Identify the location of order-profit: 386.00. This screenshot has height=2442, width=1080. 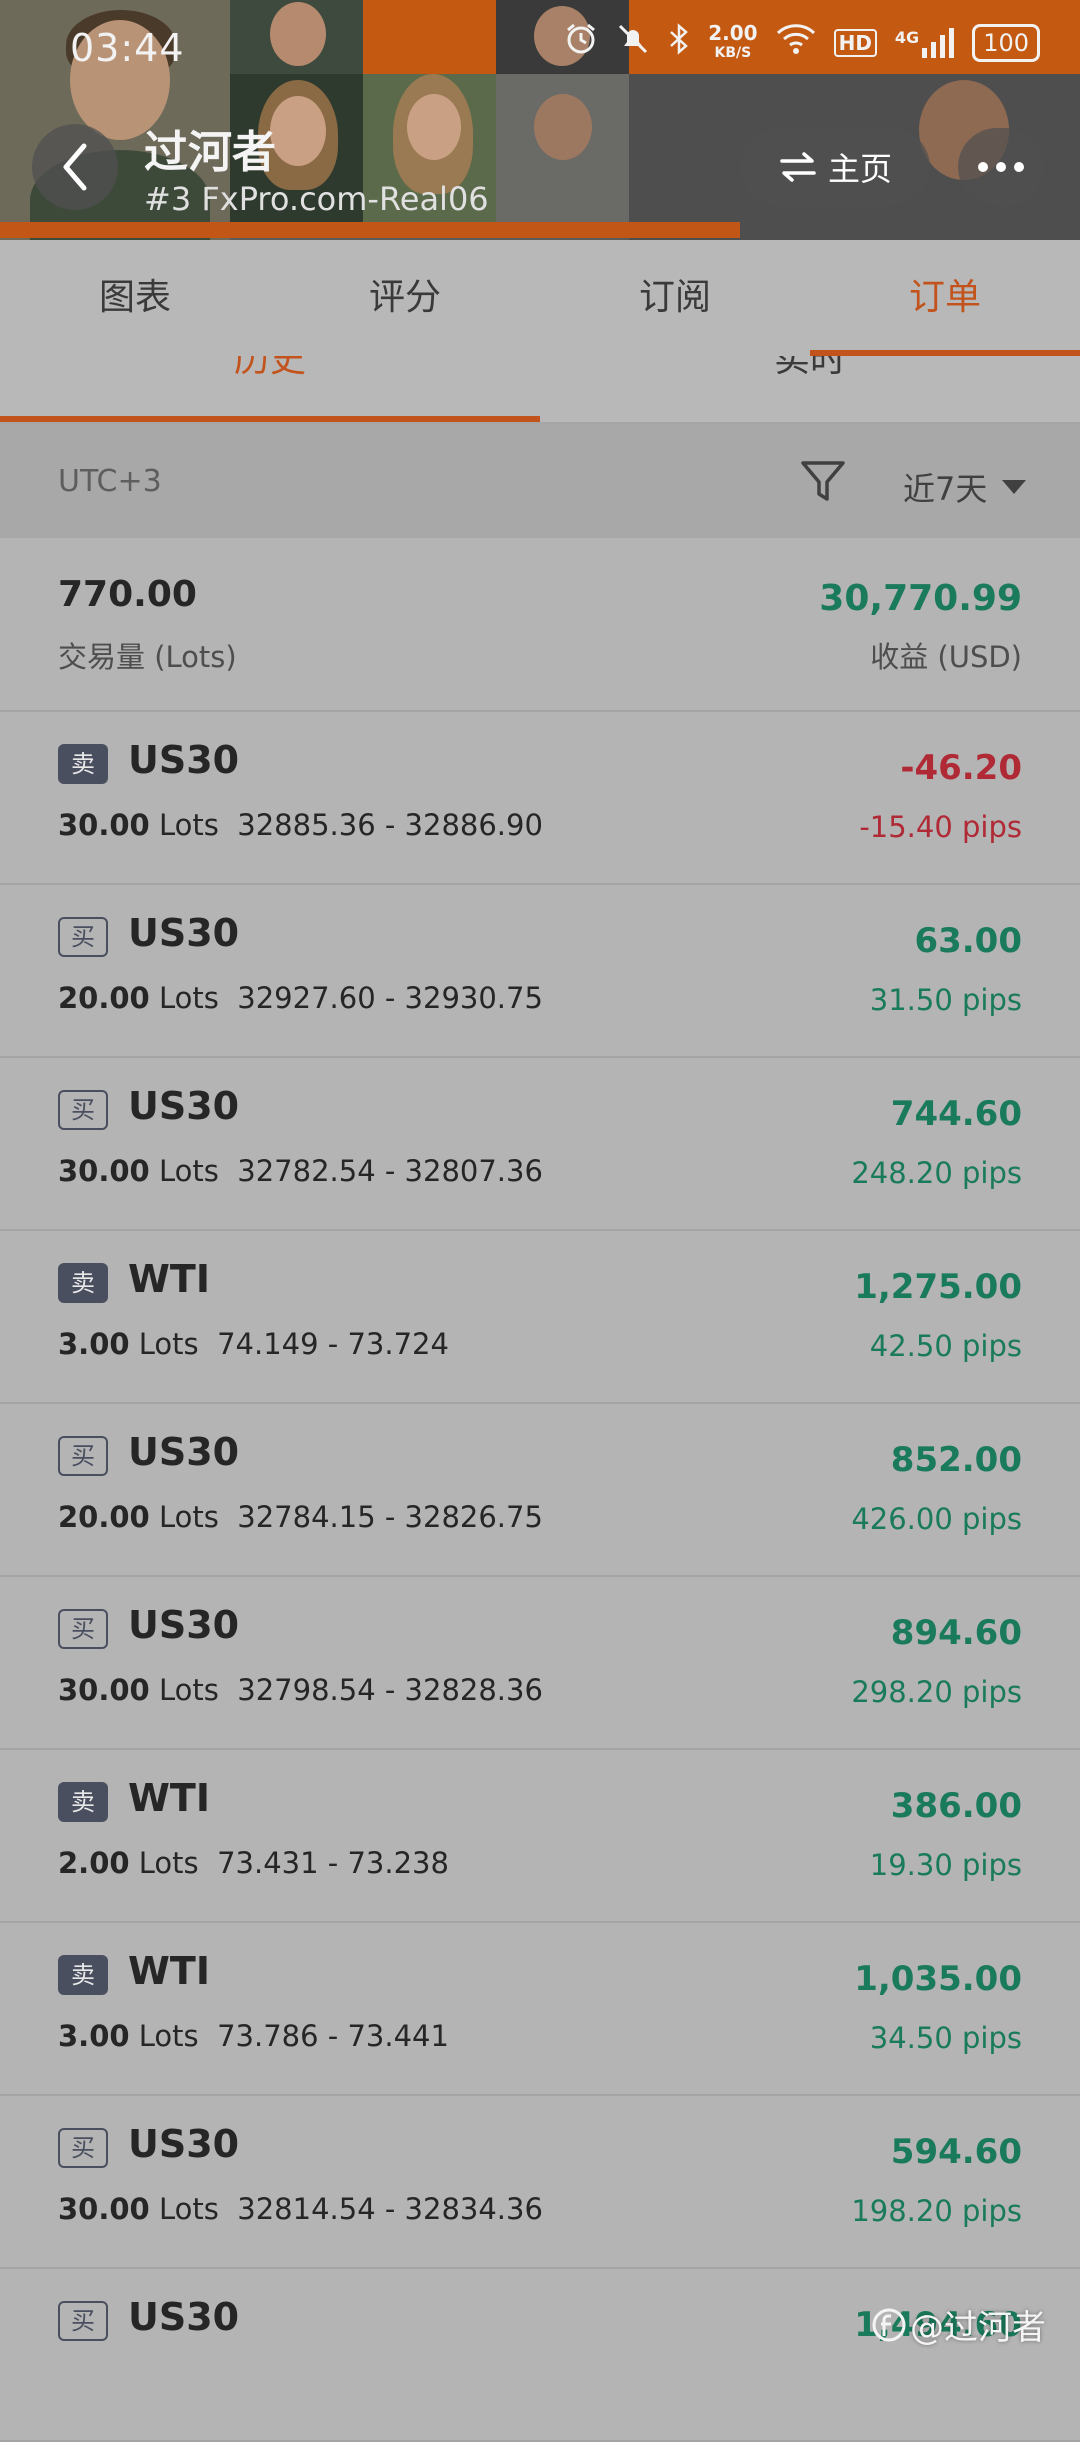
(956, 1806).